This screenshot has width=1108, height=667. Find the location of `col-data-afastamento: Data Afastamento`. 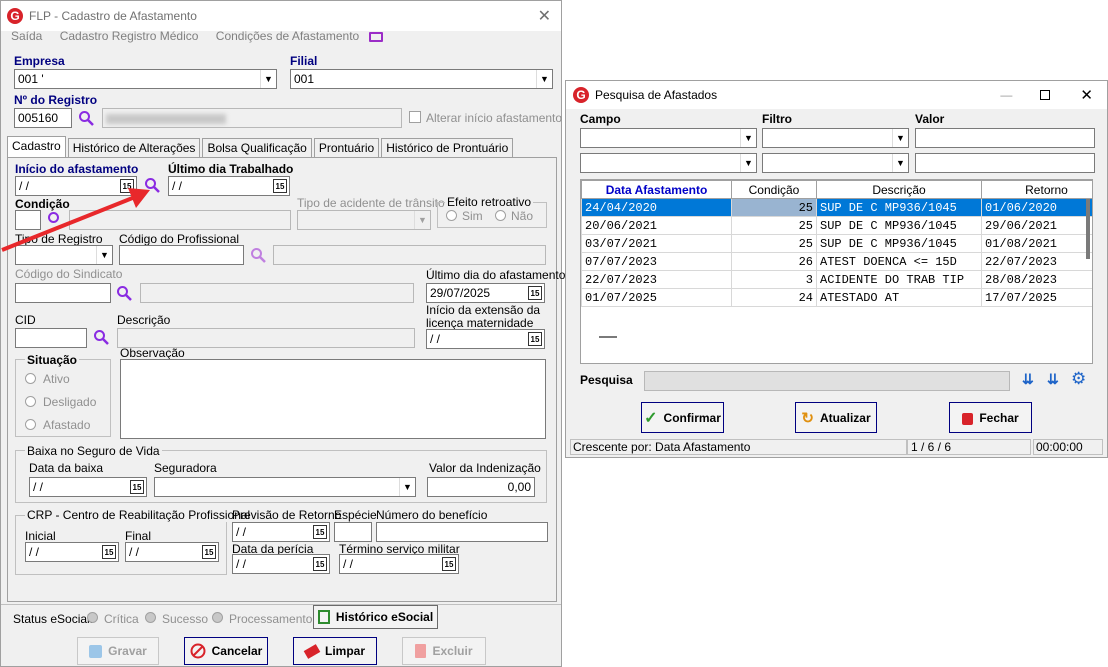

col-data-afastamento: Data Afastamento is located at coordinates (656, 189).